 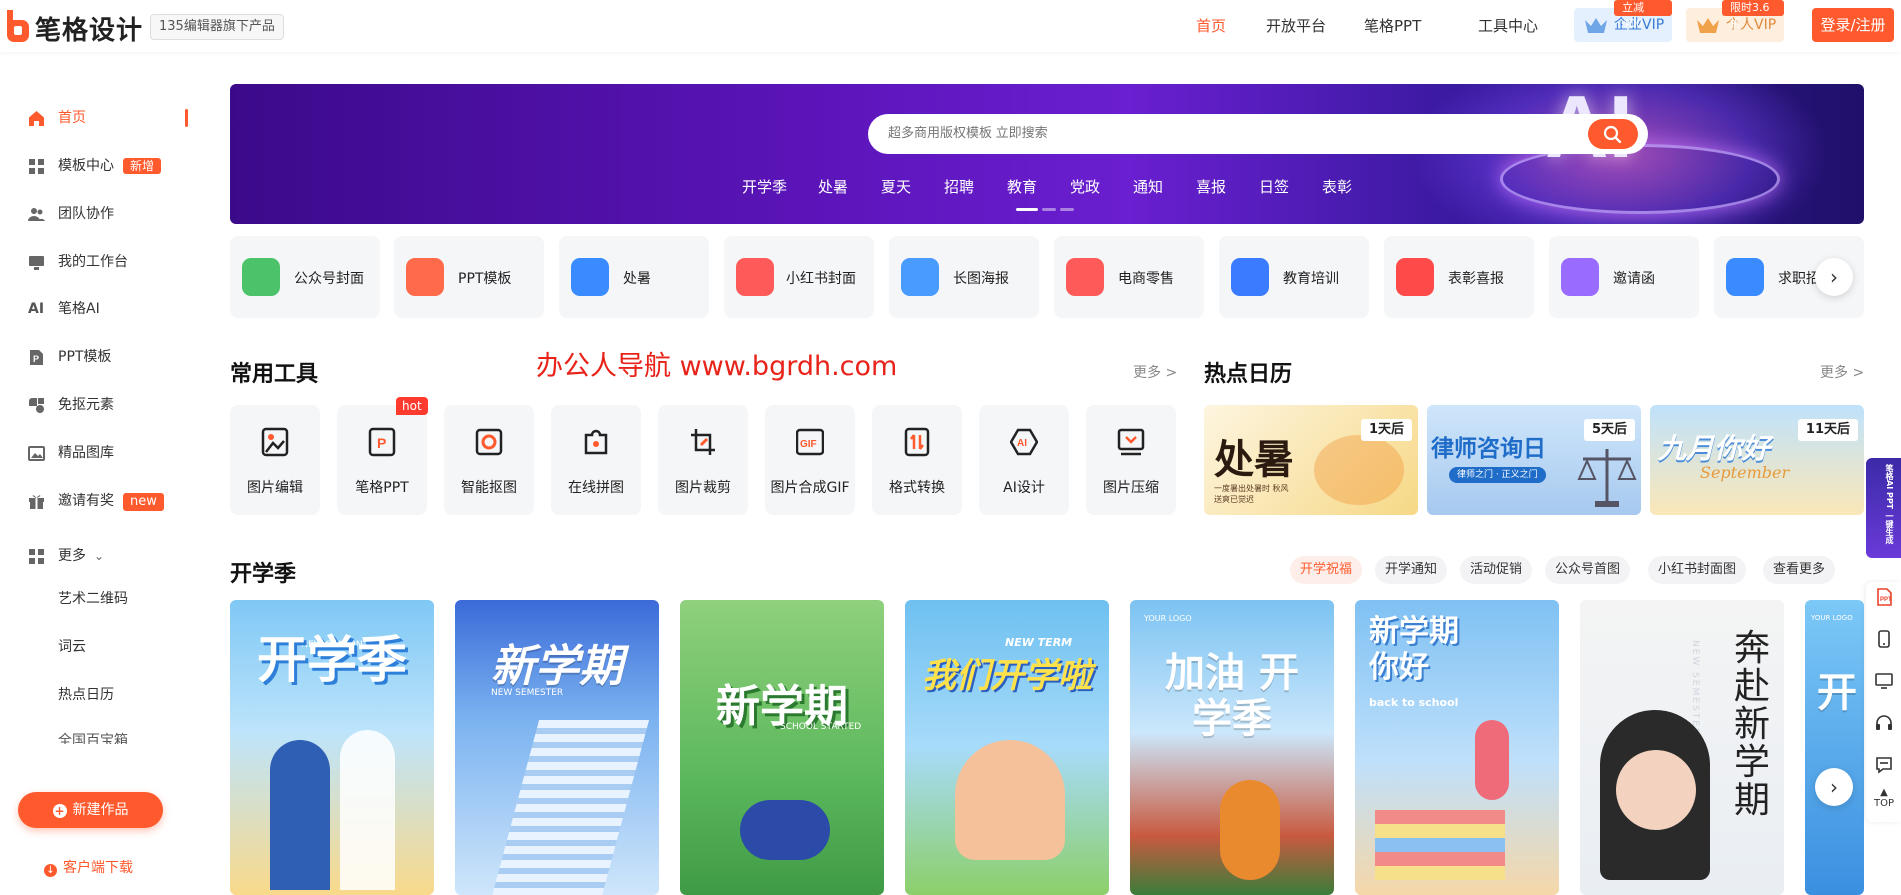 What do you see at coordinates (90, 810) in the screenshot?
I see `new-work-button: + 新建作品` at bounding box center [90, 810].